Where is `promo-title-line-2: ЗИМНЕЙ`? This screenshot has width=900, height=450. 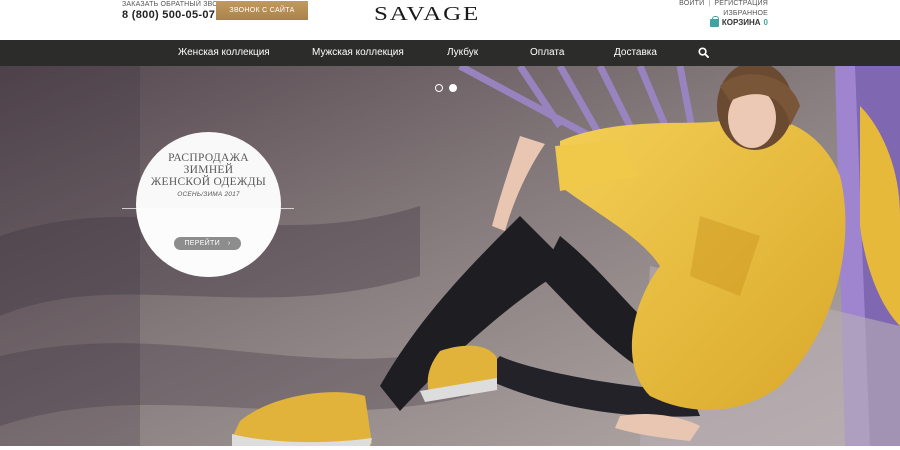
promo-title-line-2: ЗИМНЕЙ is located at coordinates (208, 170).